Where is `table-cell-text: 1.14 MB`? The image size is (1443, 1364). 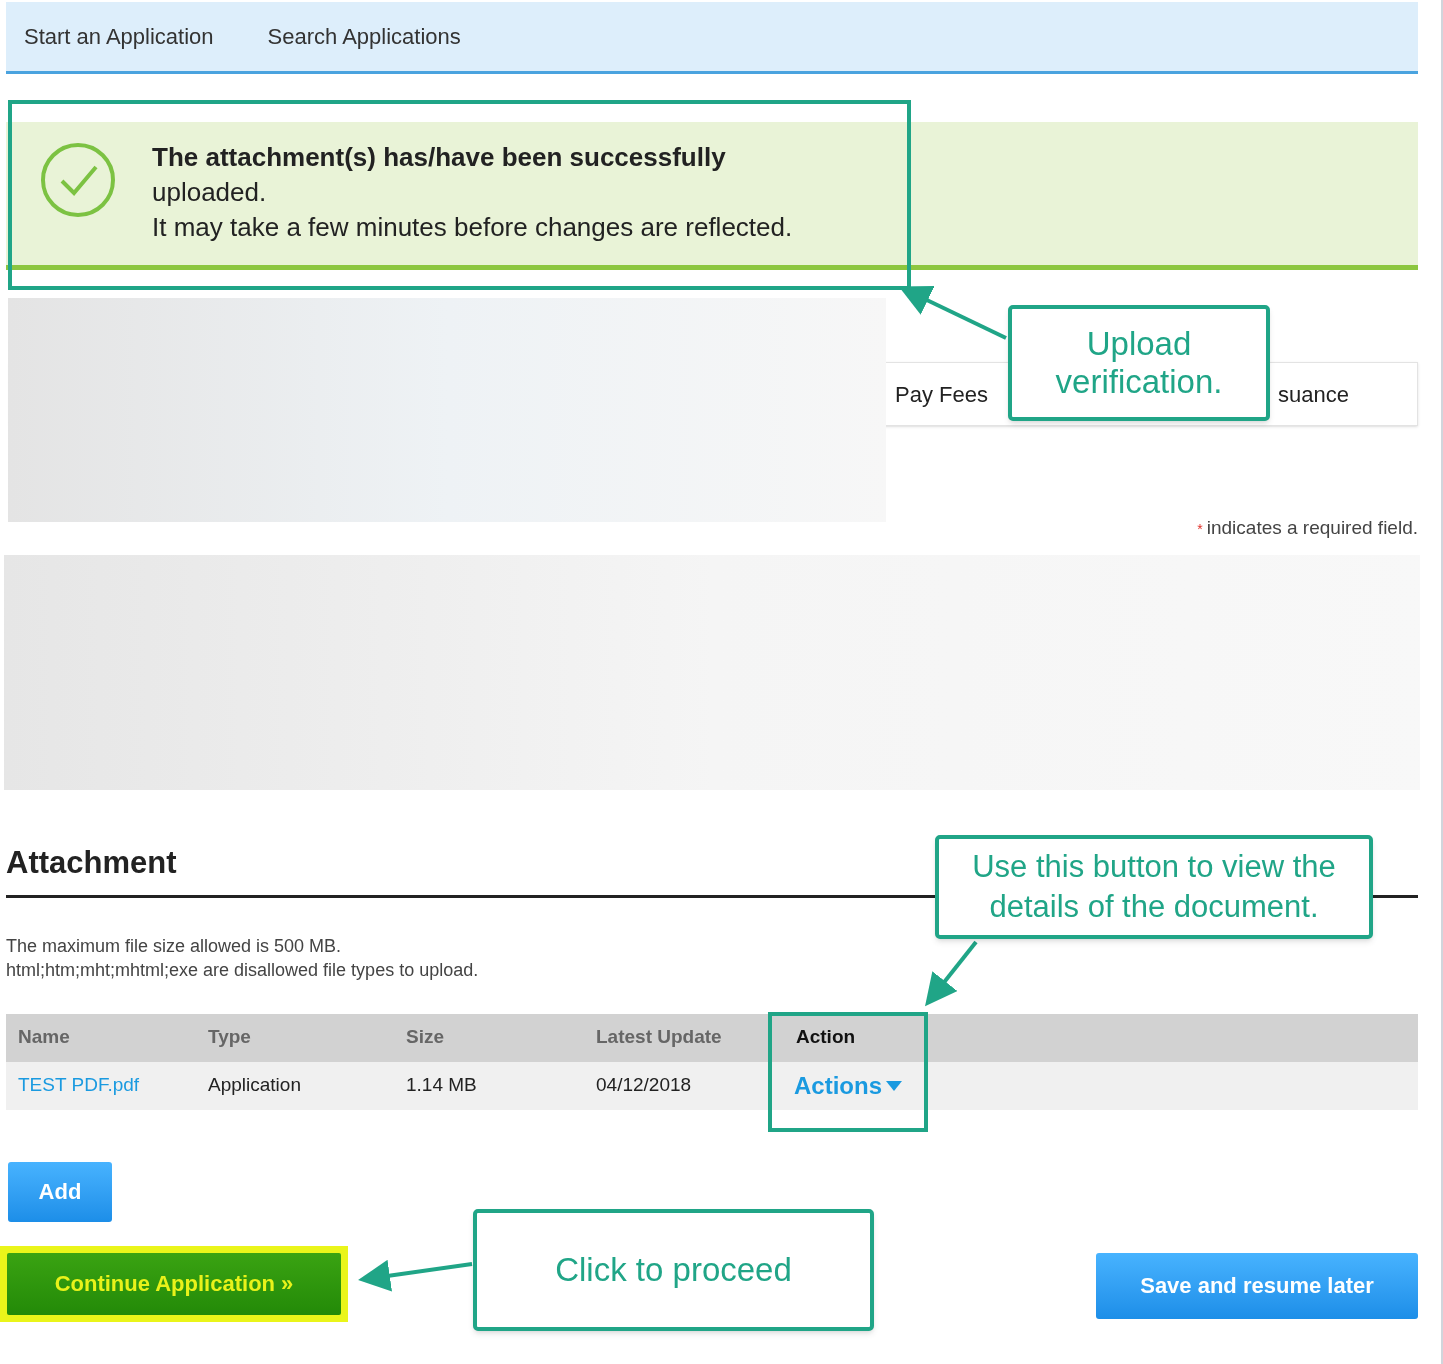
table-cell-text: 1.14 MB is located at coordinates (442, 1085).